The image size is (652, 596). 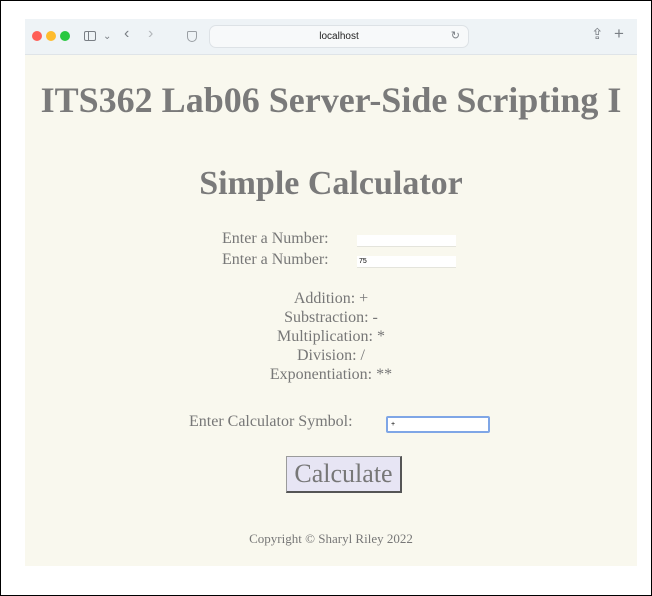 What do you see at coordinates (619, 34) in the screenshot?
I see `plus-icon: +` at bounding box center [619, 34].